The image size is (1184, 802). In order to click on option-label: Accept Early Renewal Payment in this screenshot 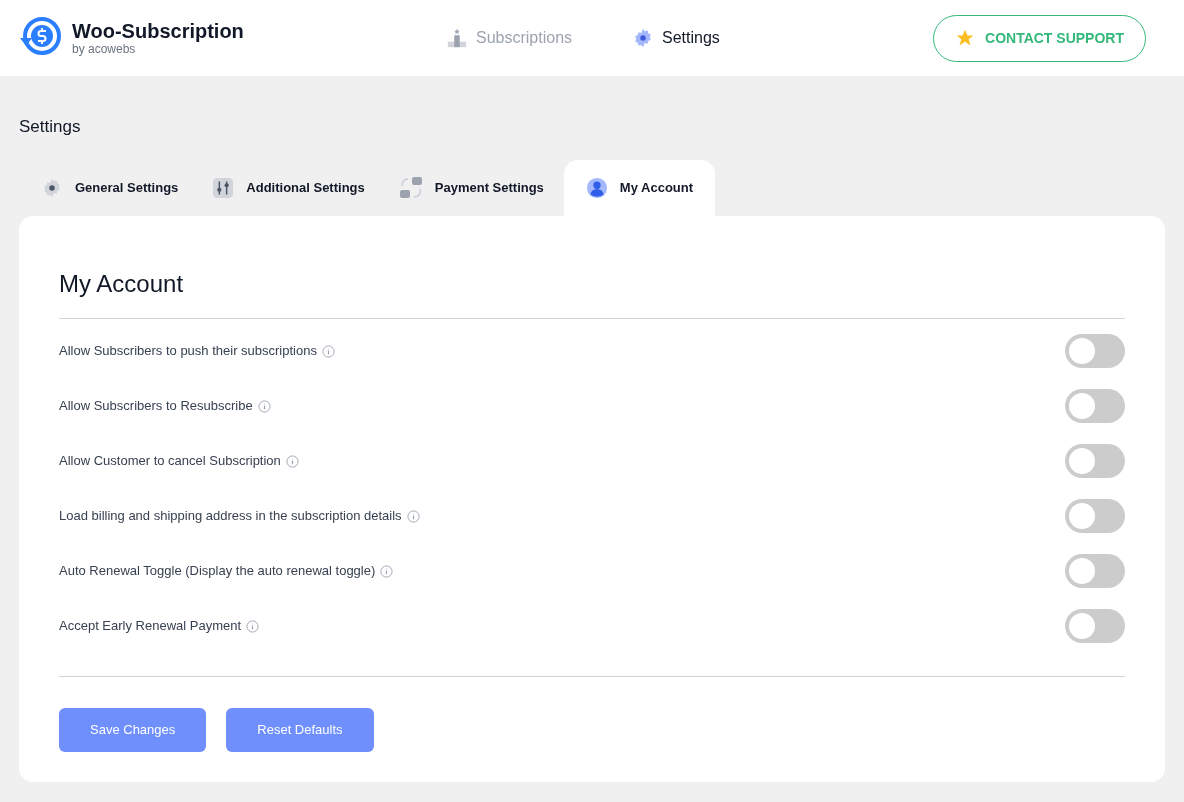, I will do `click(150, 626)`.